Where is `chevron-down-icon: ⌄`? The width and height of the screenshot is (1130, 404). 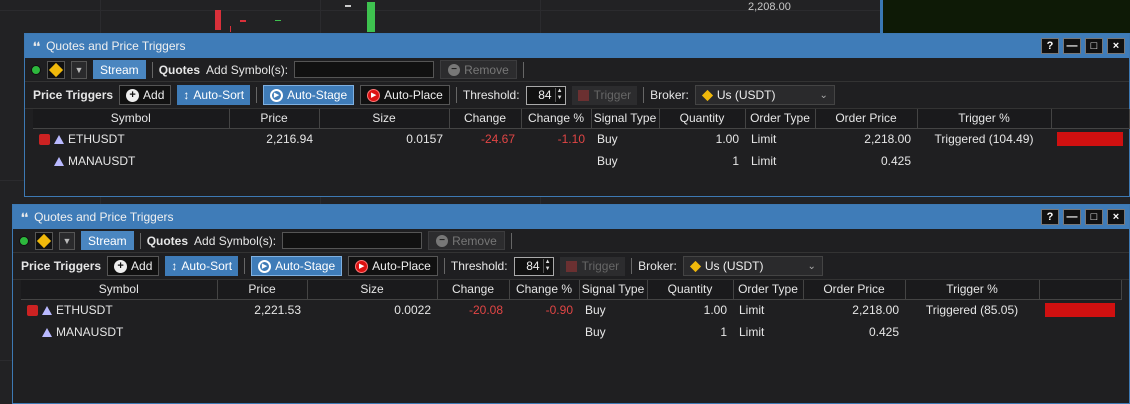
chevron-down-icon: ⌄ is located at coordinates (811, 266).